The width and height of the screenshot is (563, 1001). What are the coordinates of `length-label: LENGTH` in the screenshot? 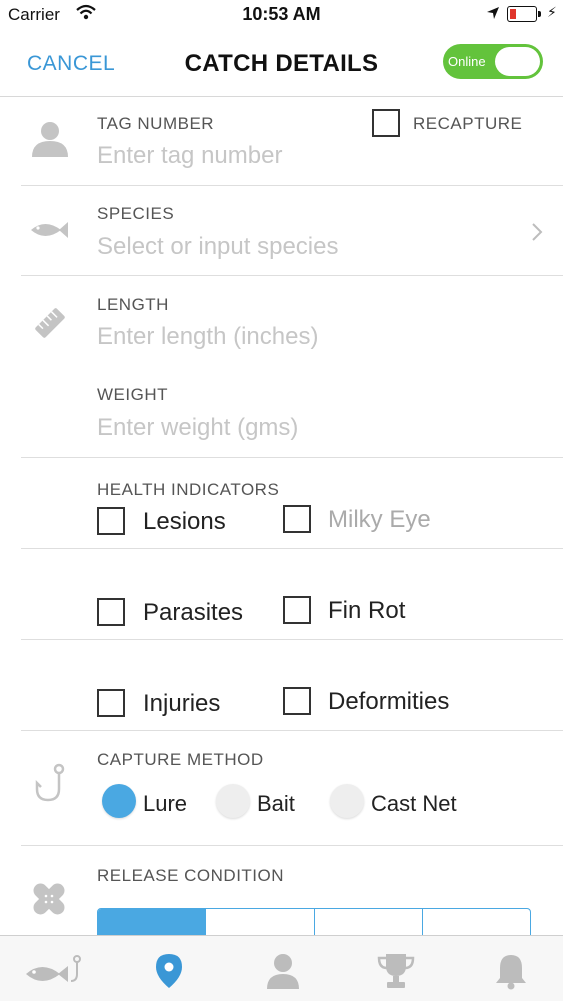 It's located at (133, 304).